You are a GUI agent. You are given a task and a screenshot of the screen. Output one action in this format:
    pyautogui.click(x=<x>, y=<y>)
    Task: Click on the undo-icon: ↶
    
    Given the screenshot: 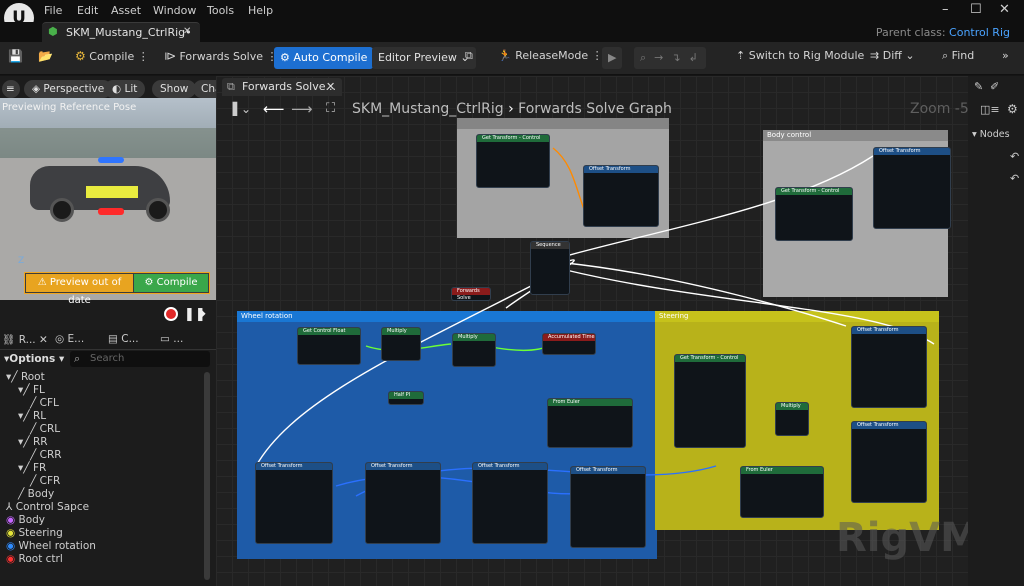 What is the action you would take?
    pyautogui.click(x=1014, y=156)
    